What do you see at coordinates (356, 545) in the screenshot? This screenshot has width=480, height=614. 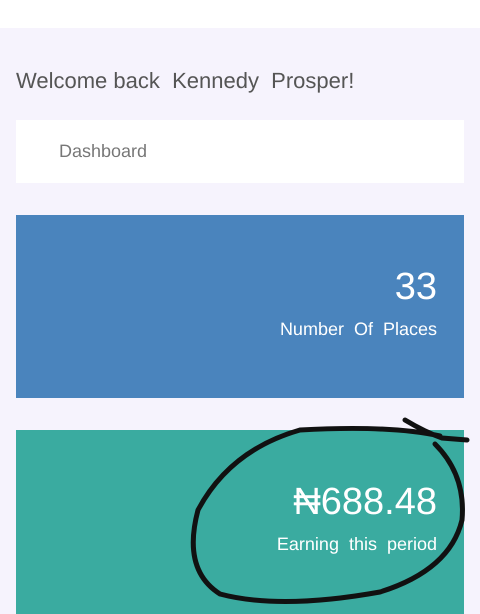 I see `stat-label: Earning this period` at bounding box center [356, 545].